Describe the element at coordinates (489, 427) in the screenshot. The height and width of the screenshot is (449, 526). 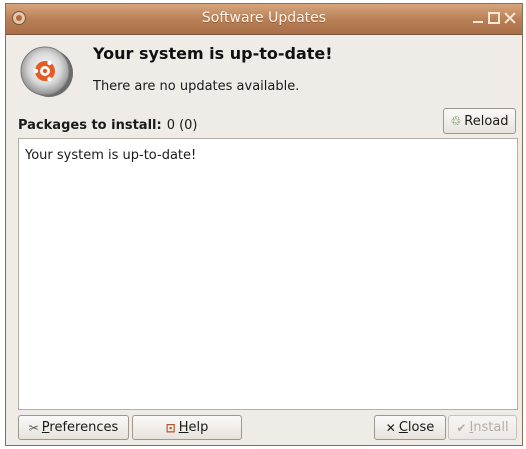
I see `install-button-label: Install` at that location.